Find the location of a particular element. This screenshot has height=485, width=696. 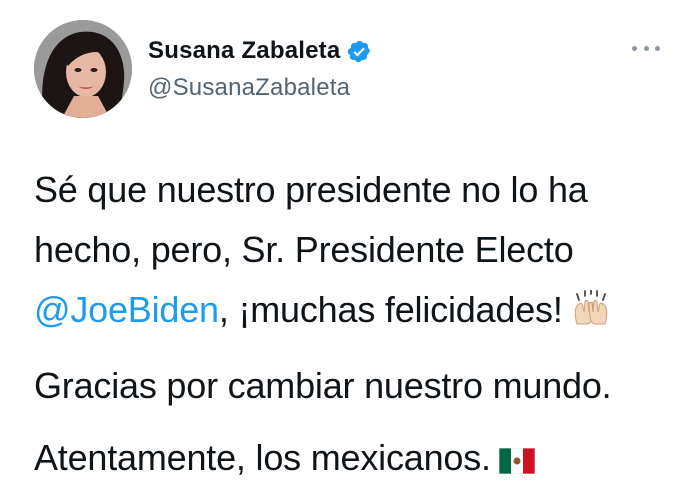

name-row: Susana Zabaleta is located at coordinates (260, 51).